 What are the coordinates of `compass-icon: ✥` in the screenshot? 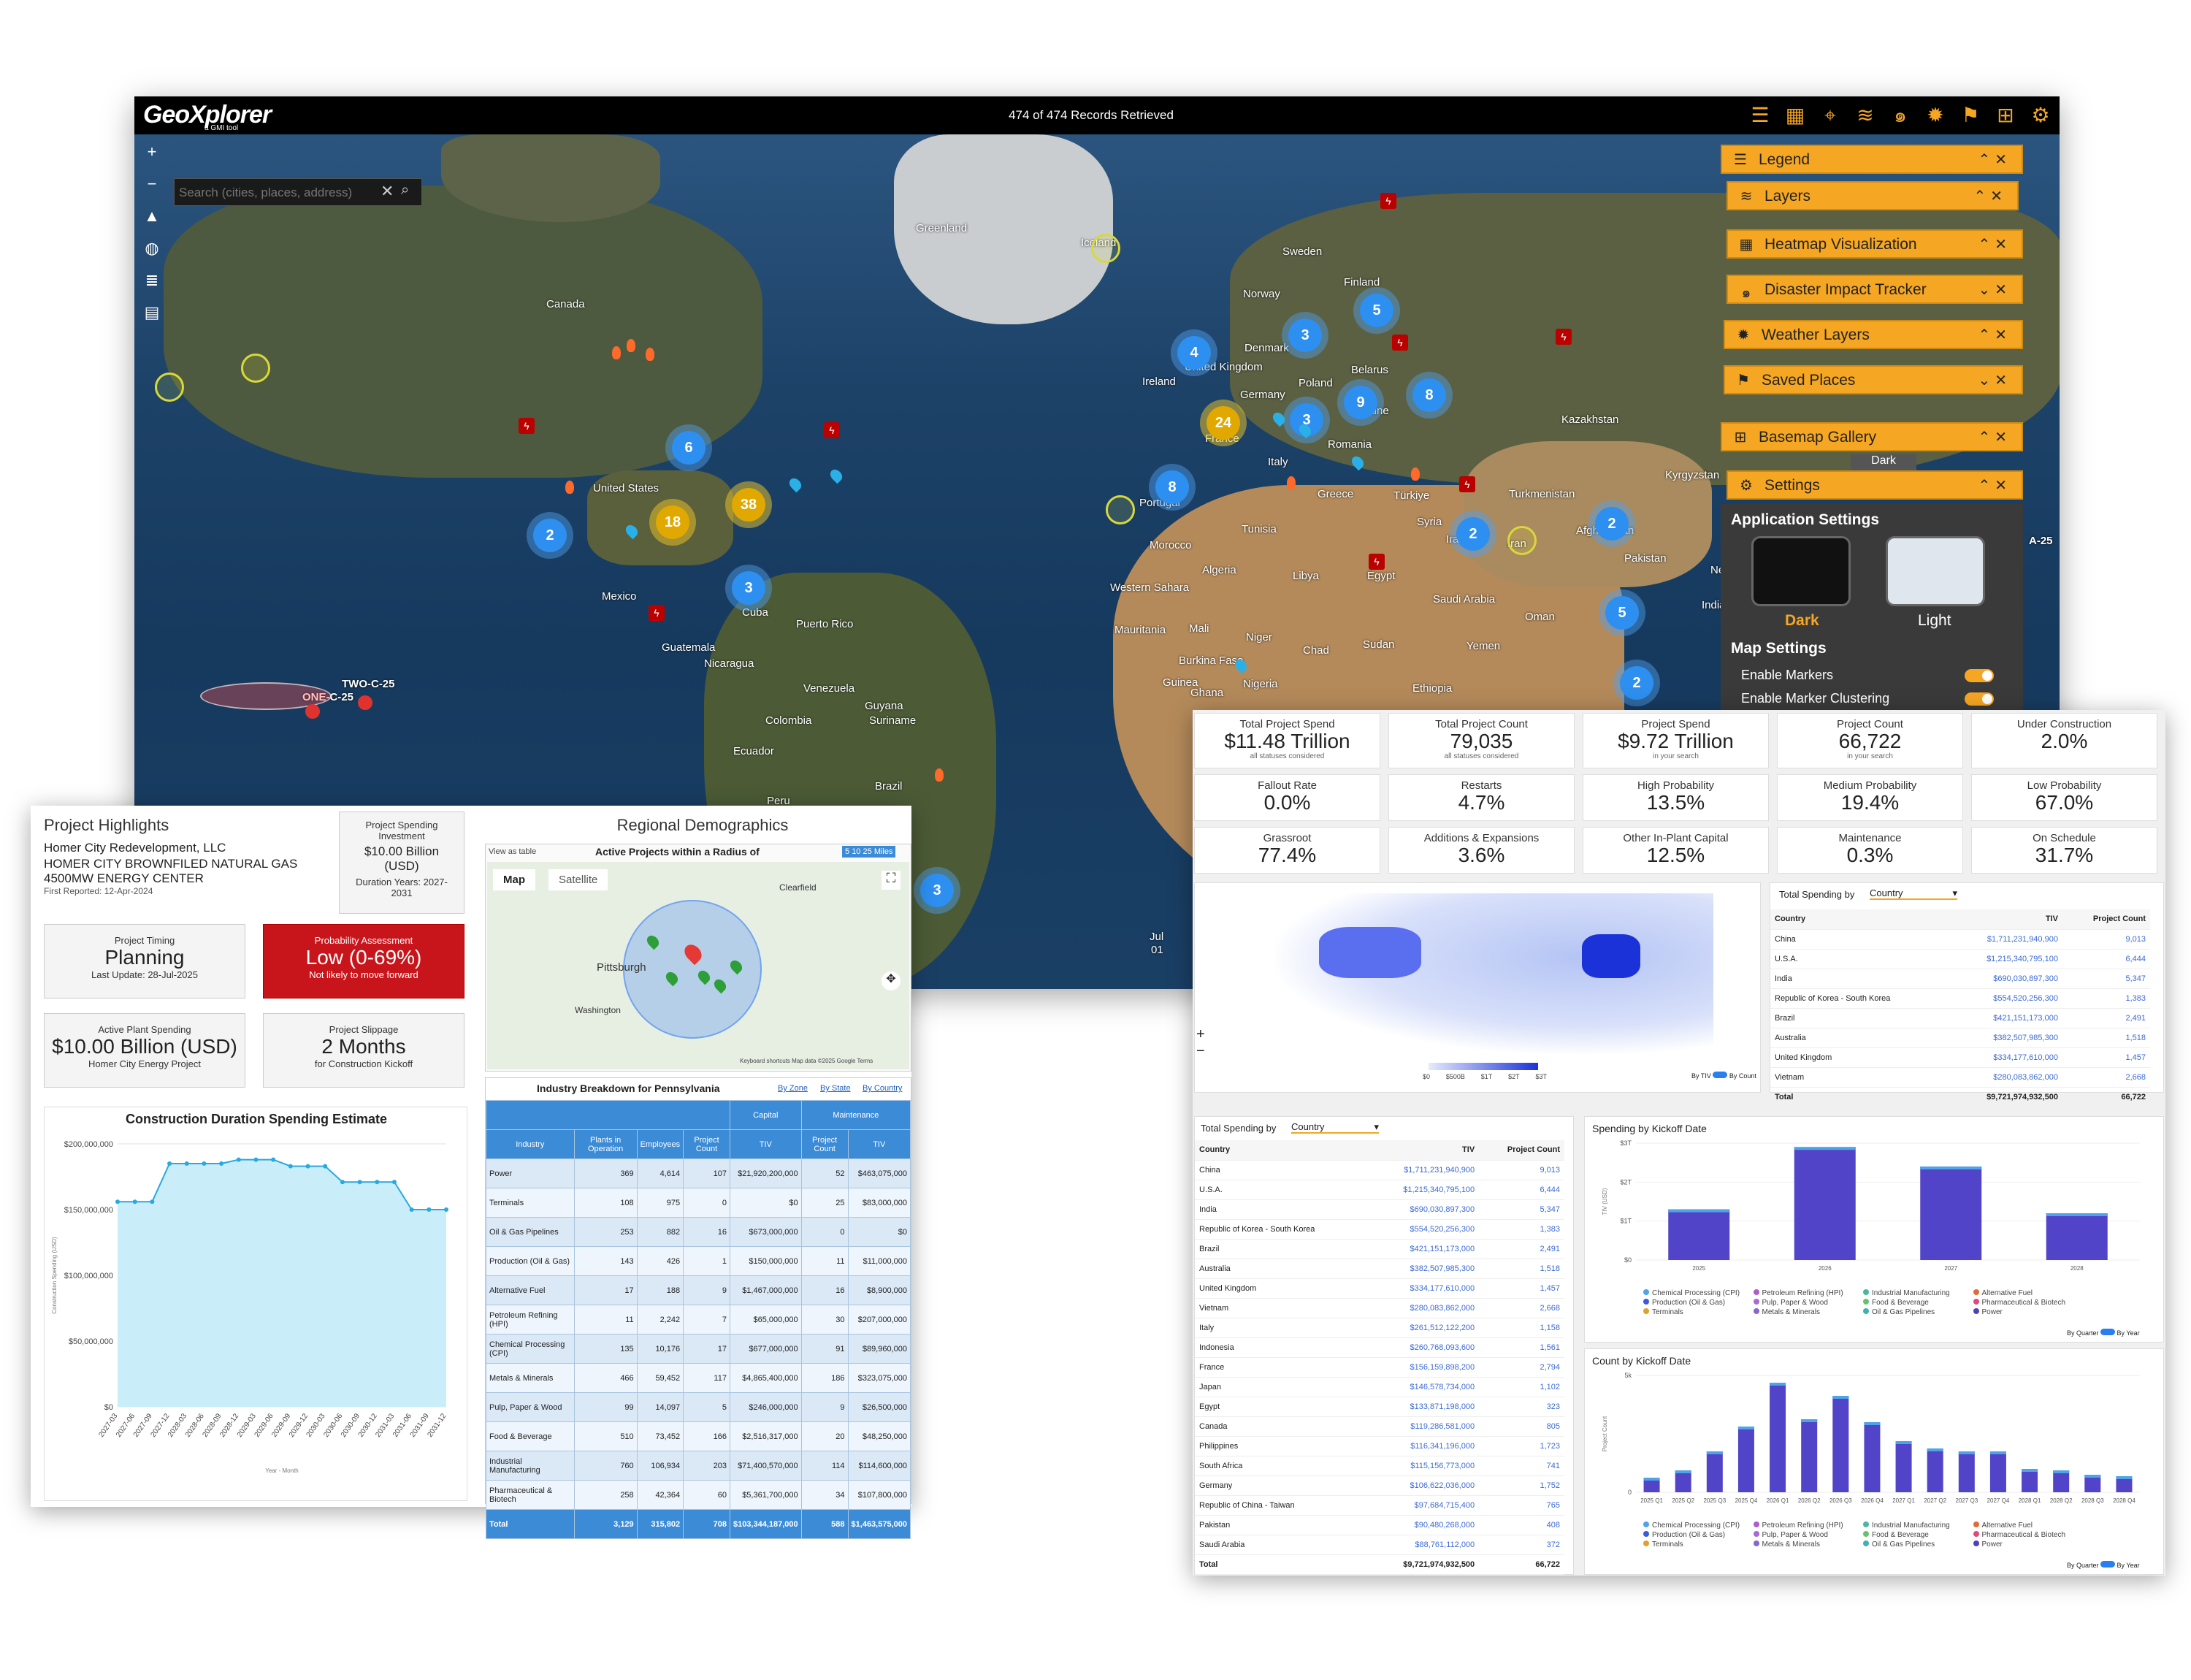 It's located at (892, 981).